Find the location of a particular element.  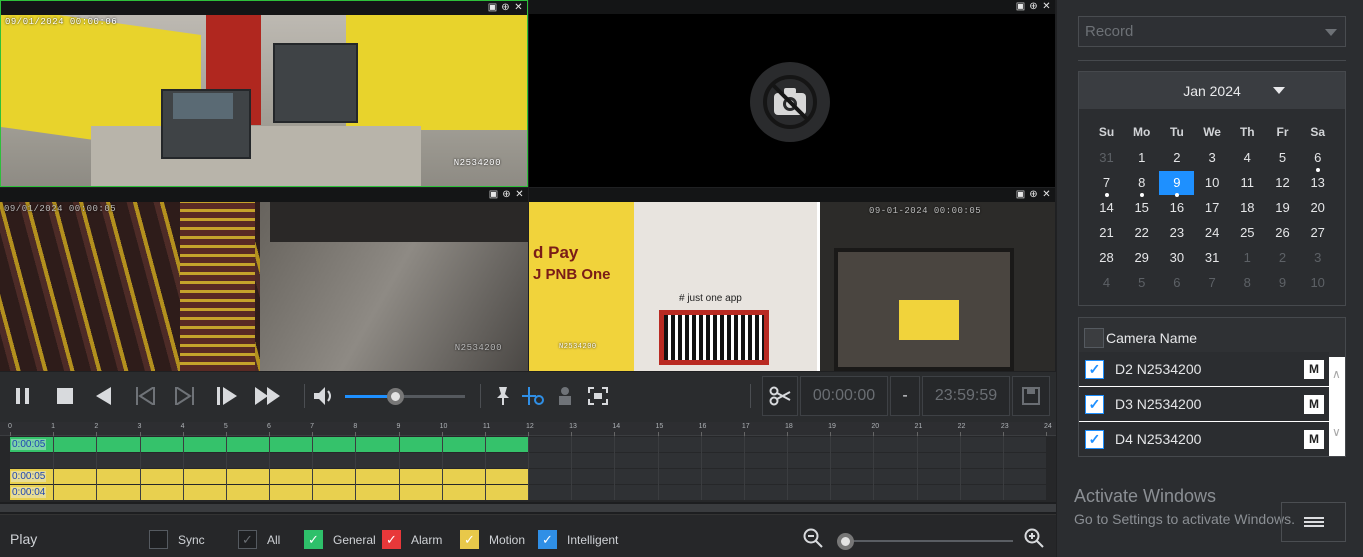

clip-cut-button is located at coordinates (780, 396).